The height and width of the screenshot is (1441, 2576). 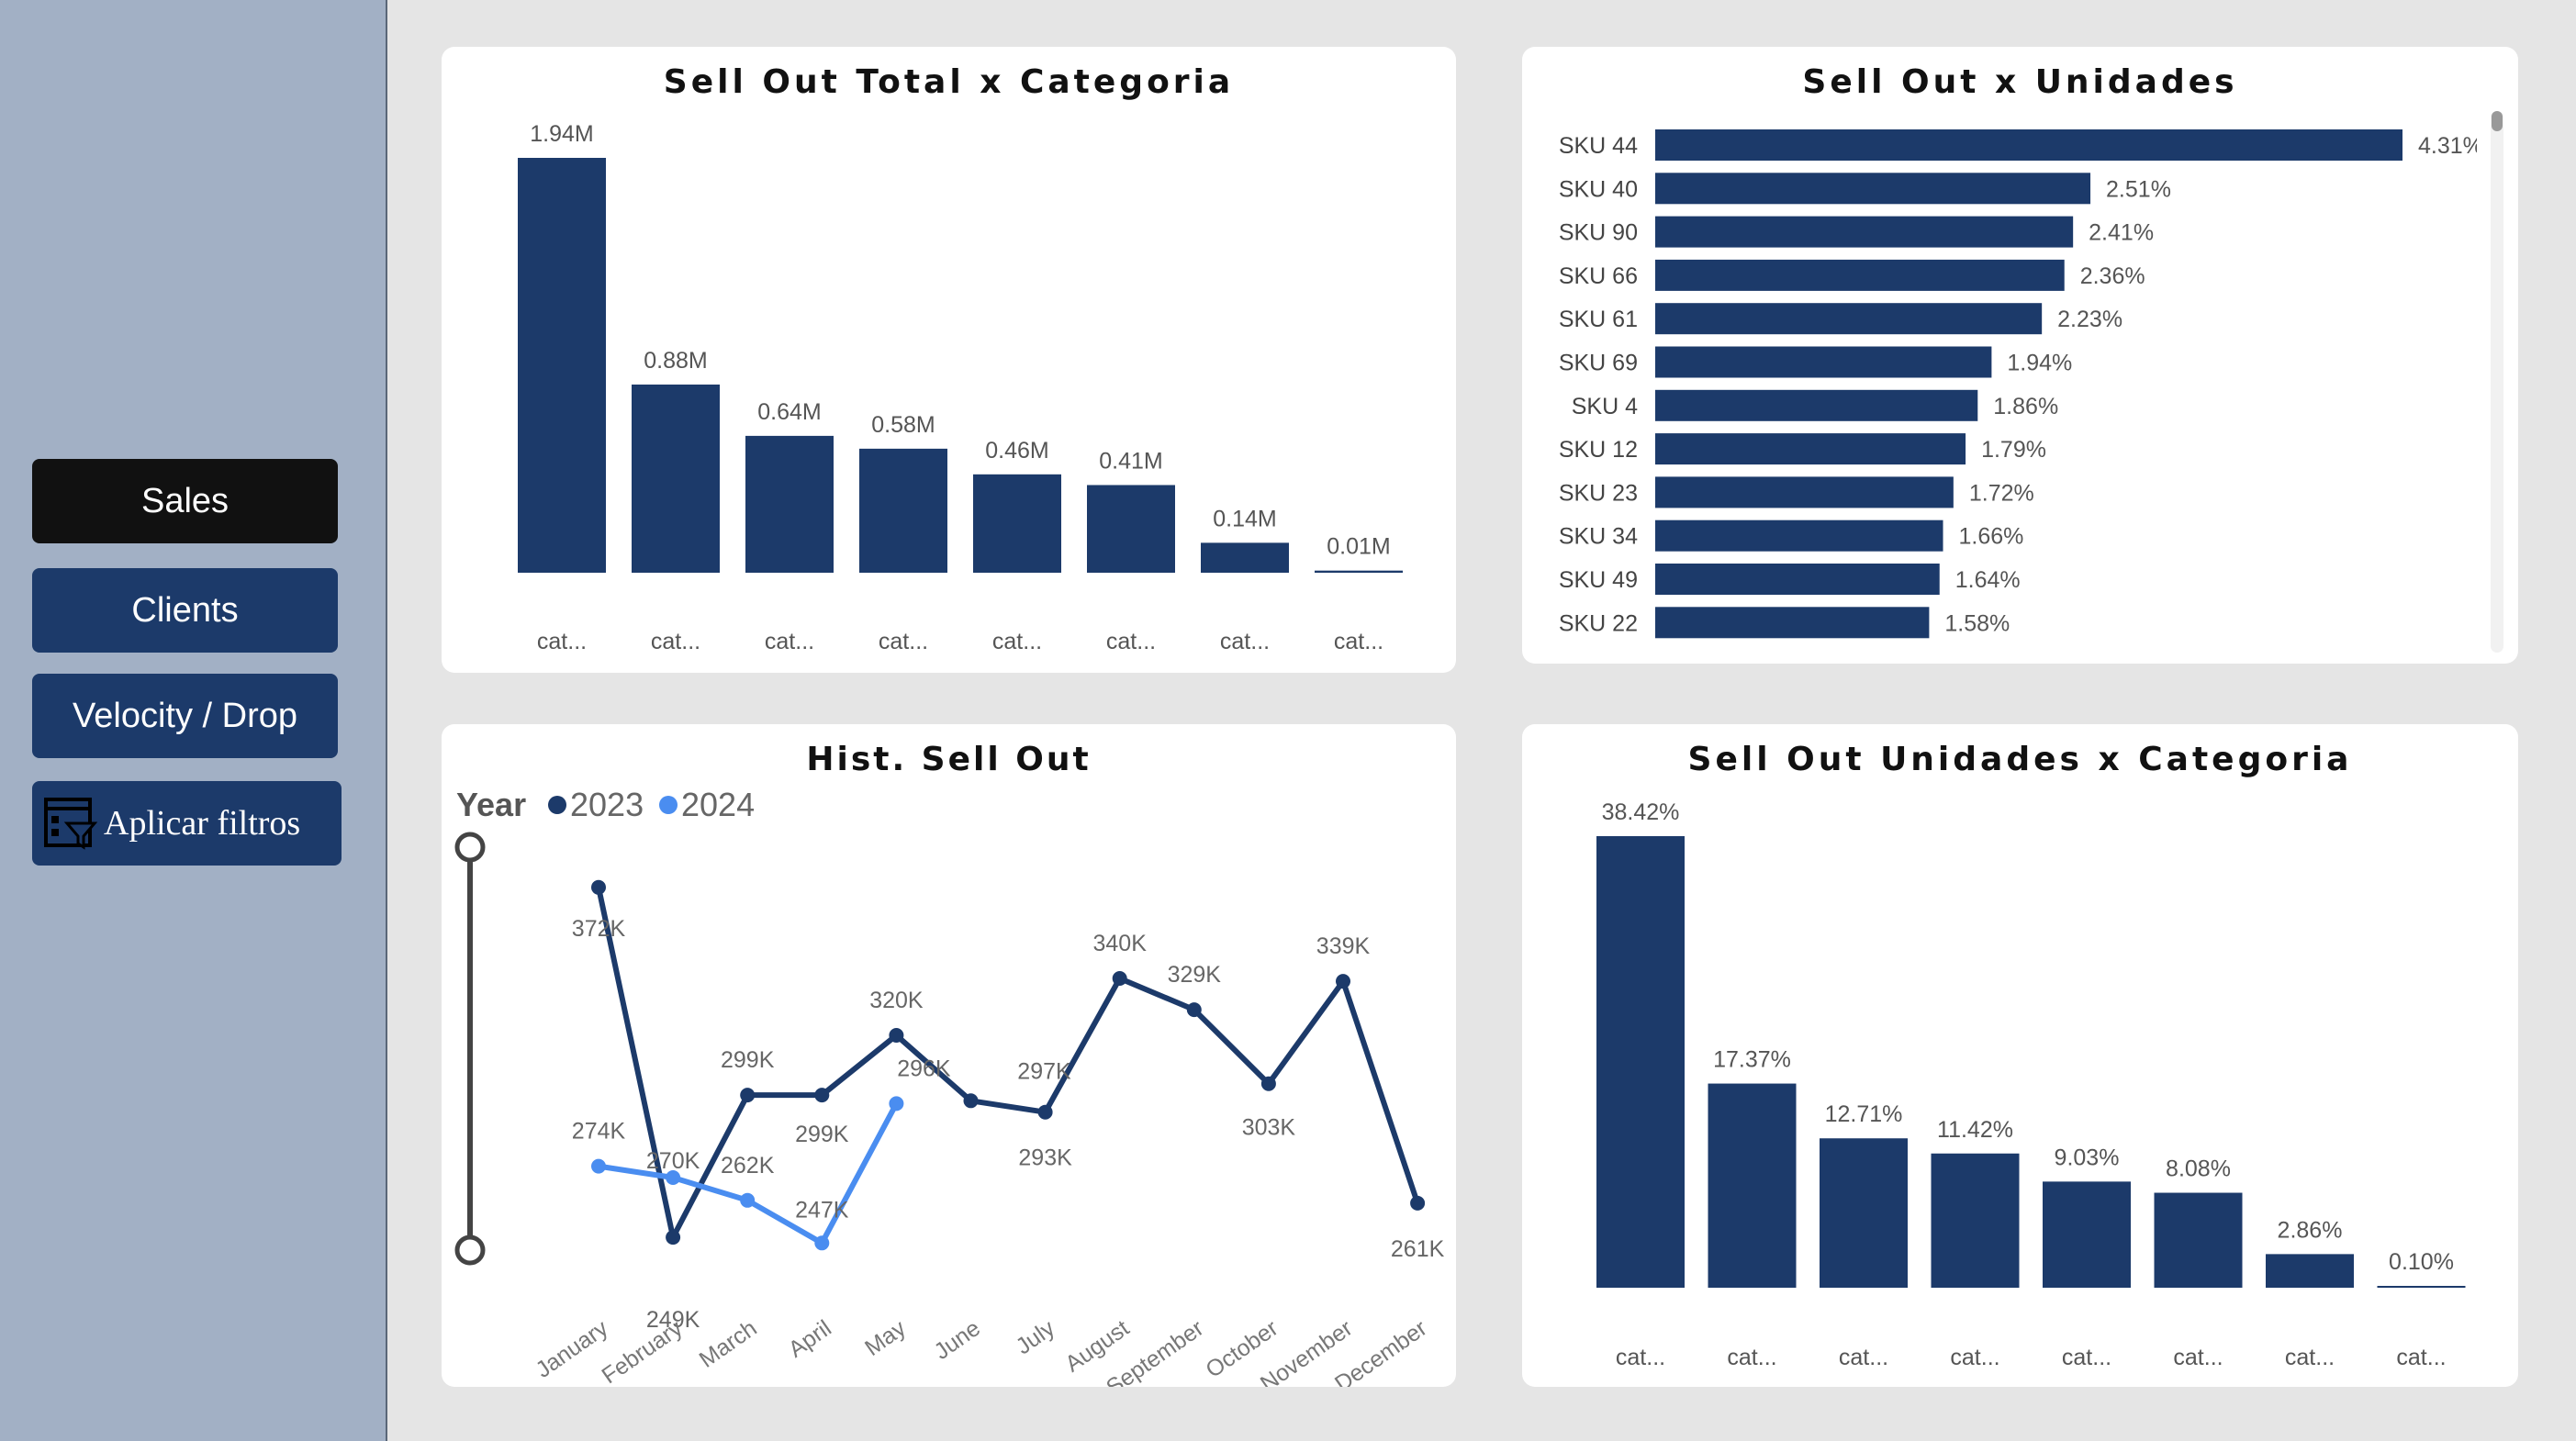 I want to click on data-label: 0.10%, so click(x=2421, y=1262).